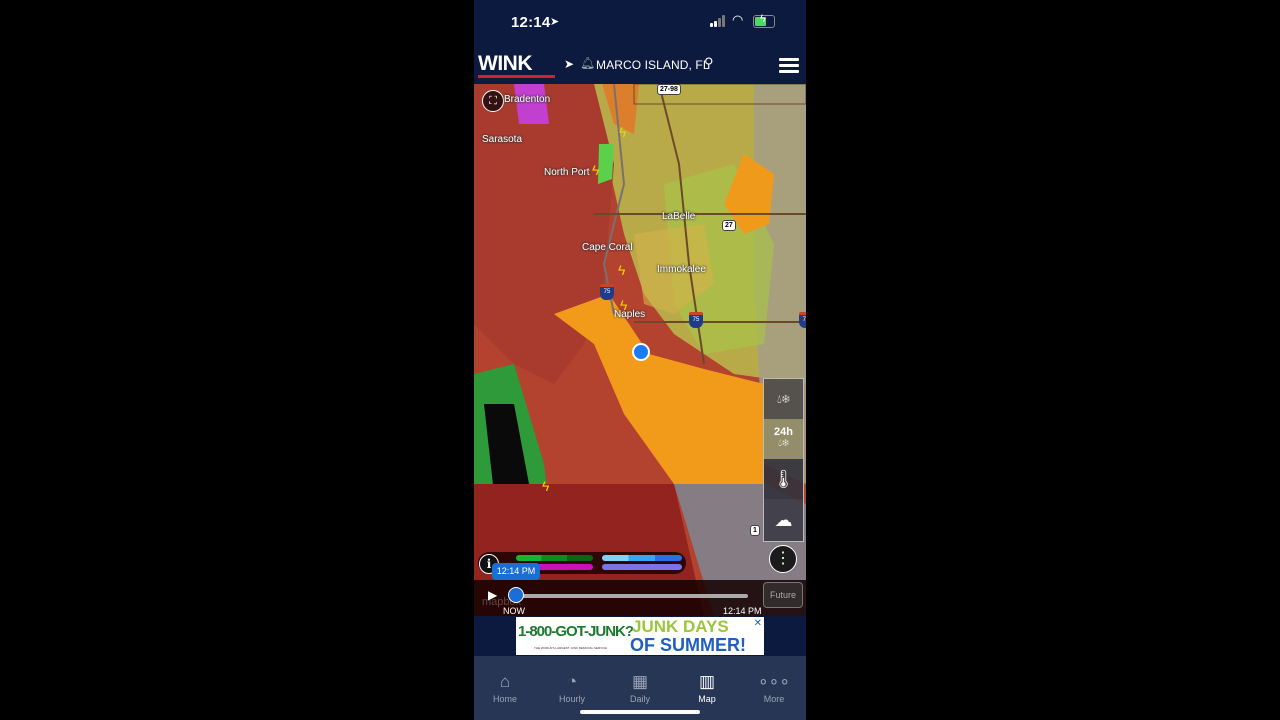 The image size is (1280, 720). I want to click on app-header: WINK ➤ 🔔︎ MARCO ISLAND, FL ⚲, so click(640, 64).